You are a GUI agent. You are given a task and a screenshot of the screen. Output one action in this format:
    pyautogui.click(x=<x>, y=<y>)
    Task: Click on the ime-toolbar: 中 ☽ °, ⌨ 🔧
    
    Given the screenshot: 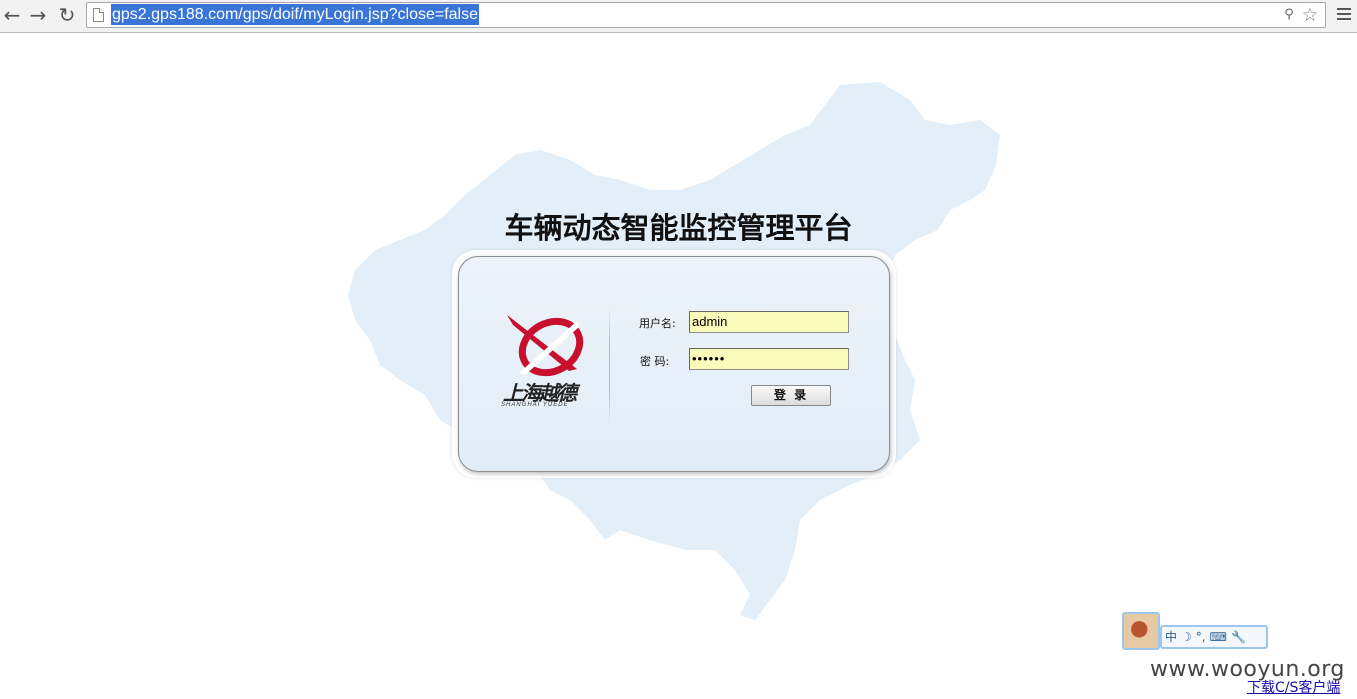 What is the action you would take?
    pyautogui.click(x=1195, y=632)
    